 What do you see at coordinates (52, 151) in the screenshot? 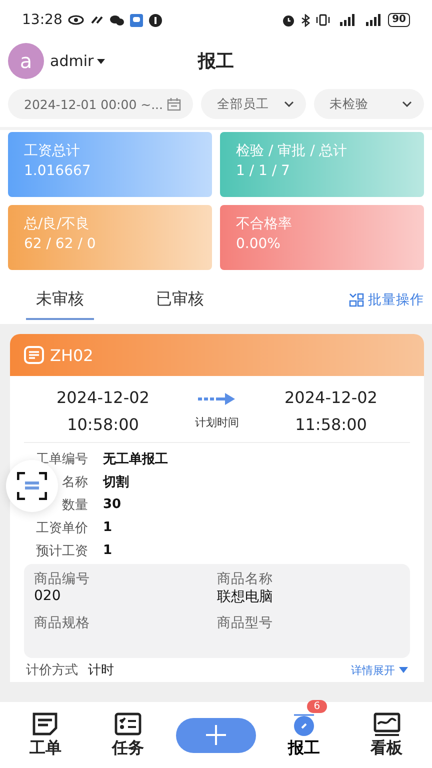
I see `stat-label: 工资总计` at bounding box center [52, 151].